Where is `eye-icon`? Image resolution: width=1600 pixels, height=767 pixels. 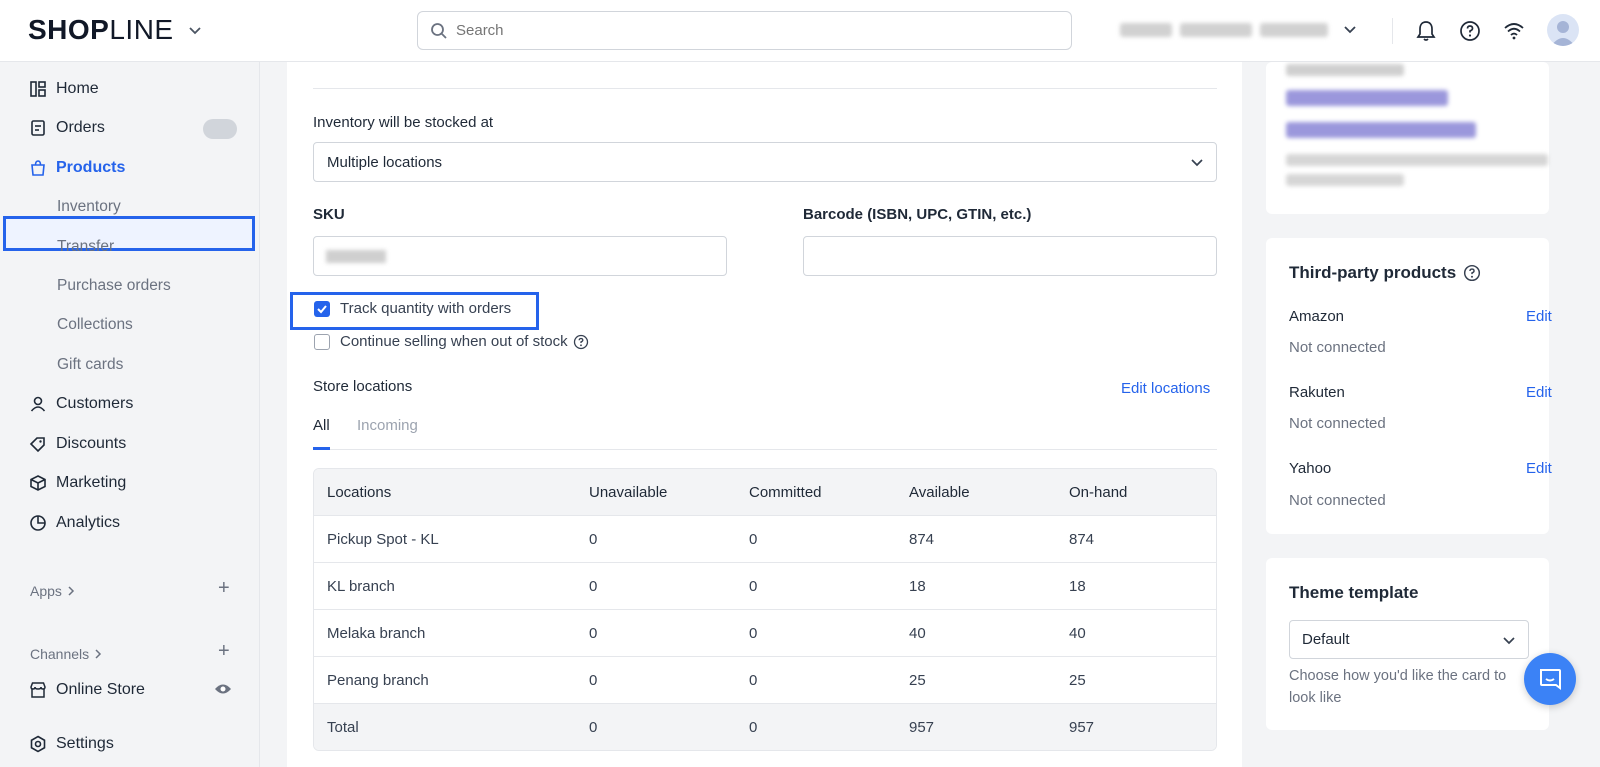
eye-icon is located at coordinates (223, 689).